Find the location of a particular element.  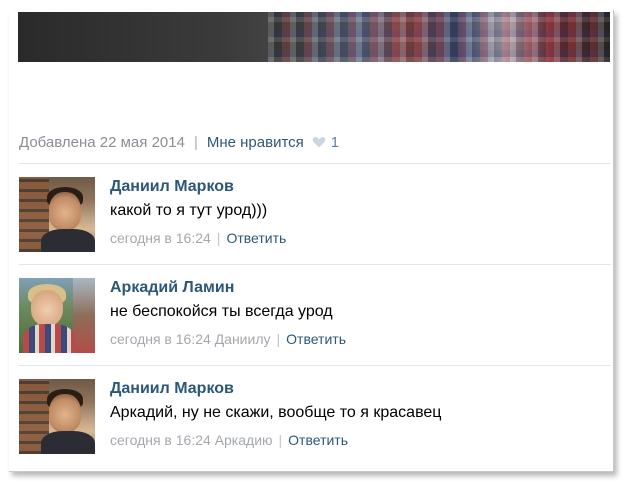

comment-text: какой то я тут урод))) is located at coordinates (189, 210).